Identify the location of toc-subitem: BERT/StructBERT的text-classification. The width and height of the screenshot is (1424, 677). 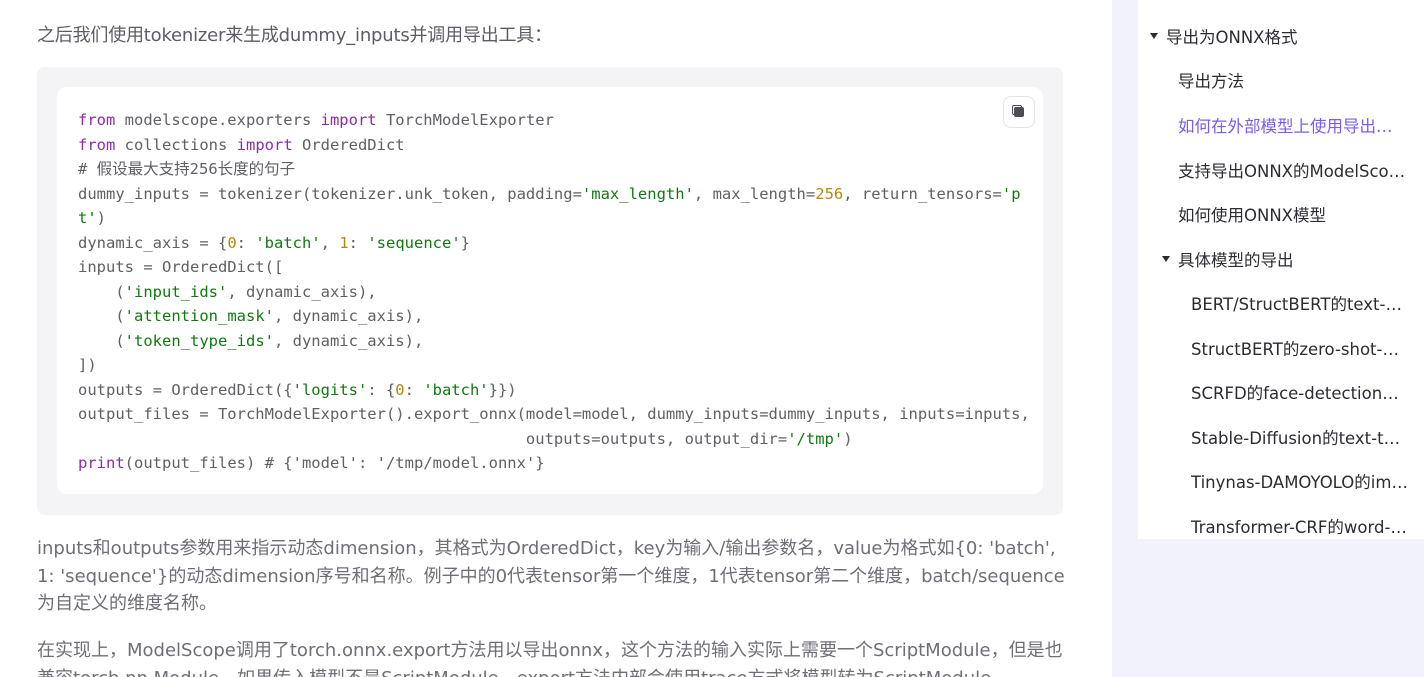
(1299, 303).